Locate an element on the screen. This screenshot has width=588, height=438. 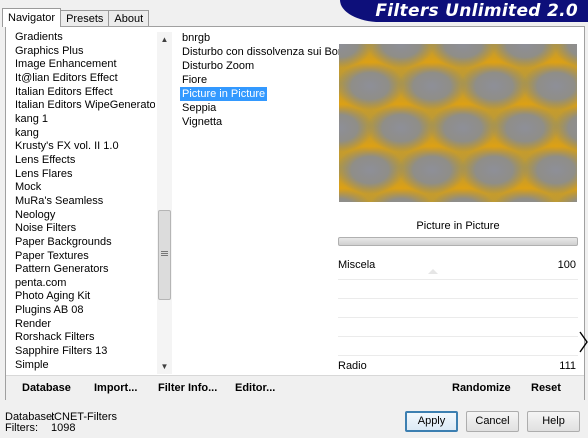
resize-cursor-icon is located at coordinates (583, 342).